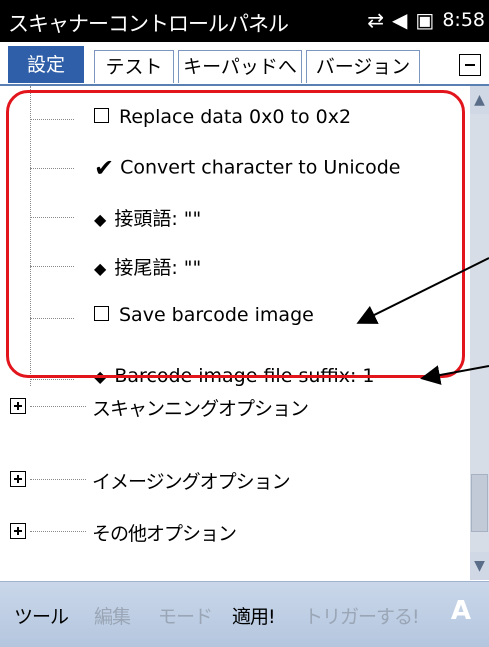 This screenshot has height=647, width=489. What do you see at coordinates (375, 20) in the screenshot?
I see `connectivity-icon: ⇄` at bounding box center [375, 20].